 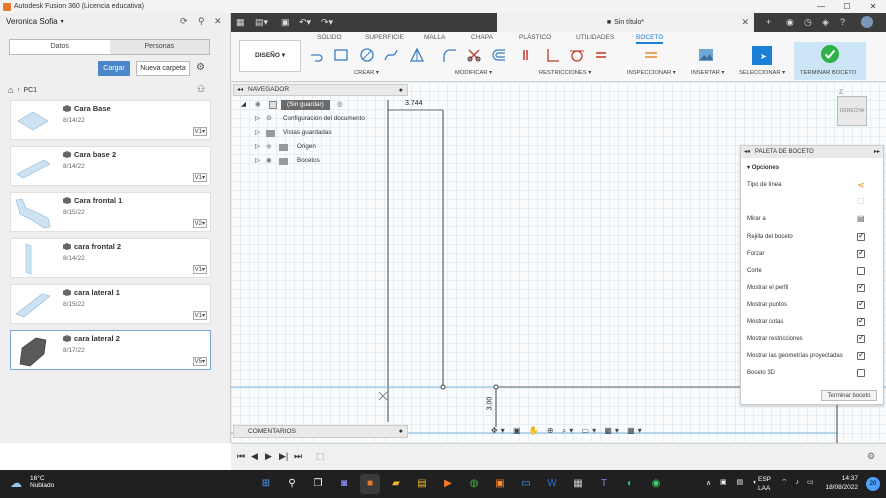 What do you see at coordinates (871, 456) in the screenshot?
I see `timeline-settings-icon: ⚙` at bounding box center [871, 456].